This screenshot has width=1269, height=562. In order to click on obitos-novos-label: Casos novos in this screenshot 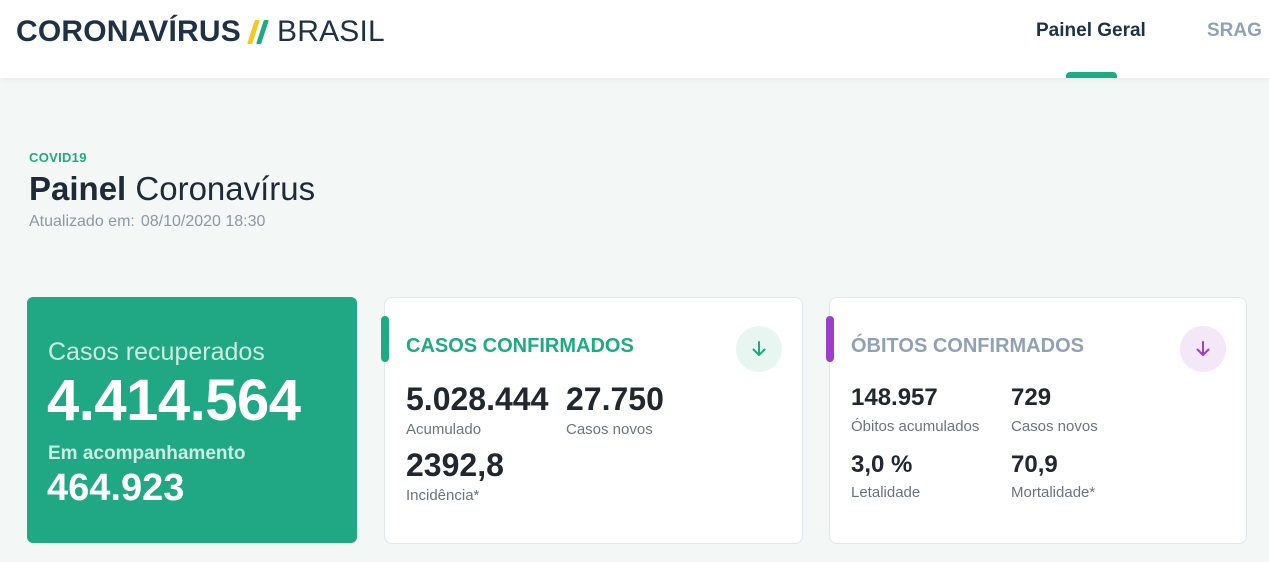, I will do `click(1054, 426)`.